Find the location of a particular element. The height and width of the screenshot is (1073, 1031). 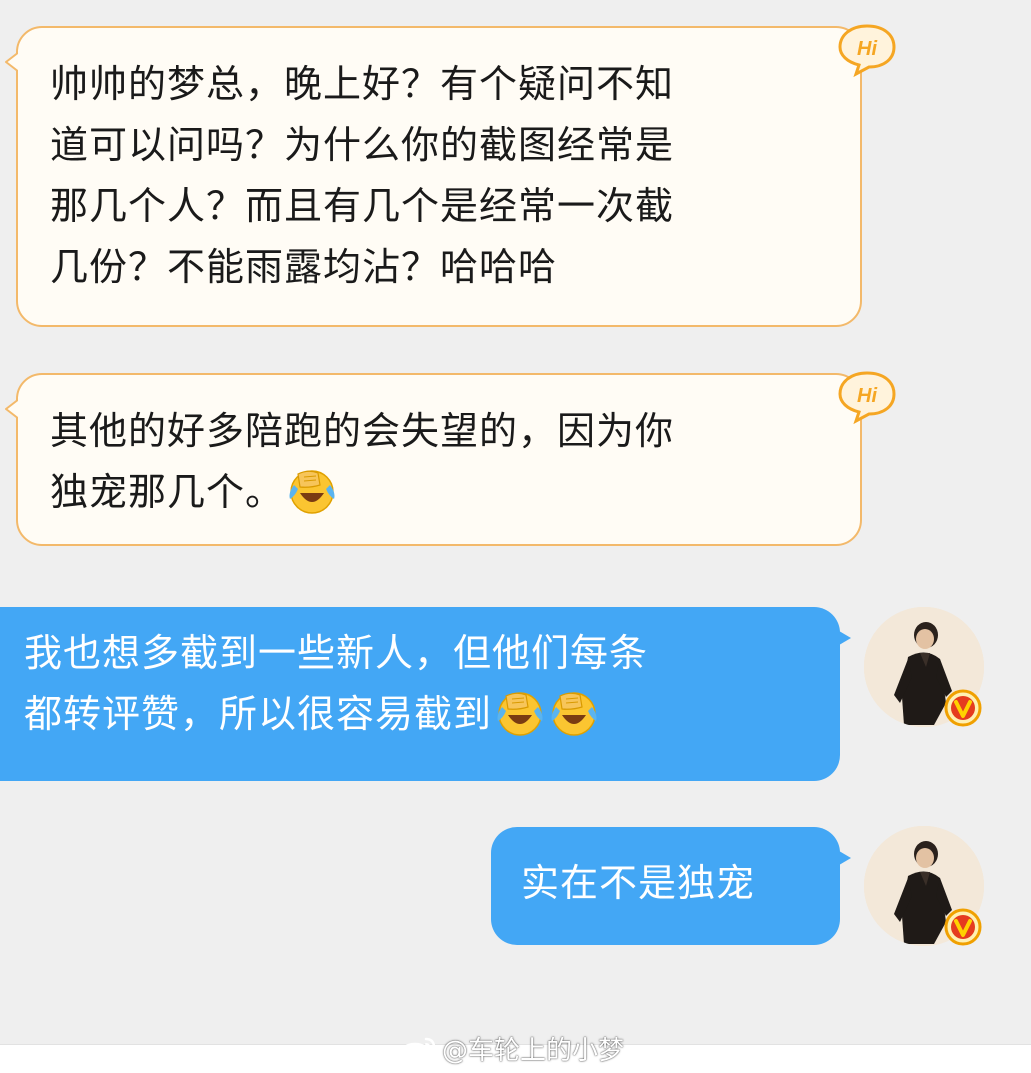

watermark: @车轮上的小梦 is located at coordinates (511, 1048).